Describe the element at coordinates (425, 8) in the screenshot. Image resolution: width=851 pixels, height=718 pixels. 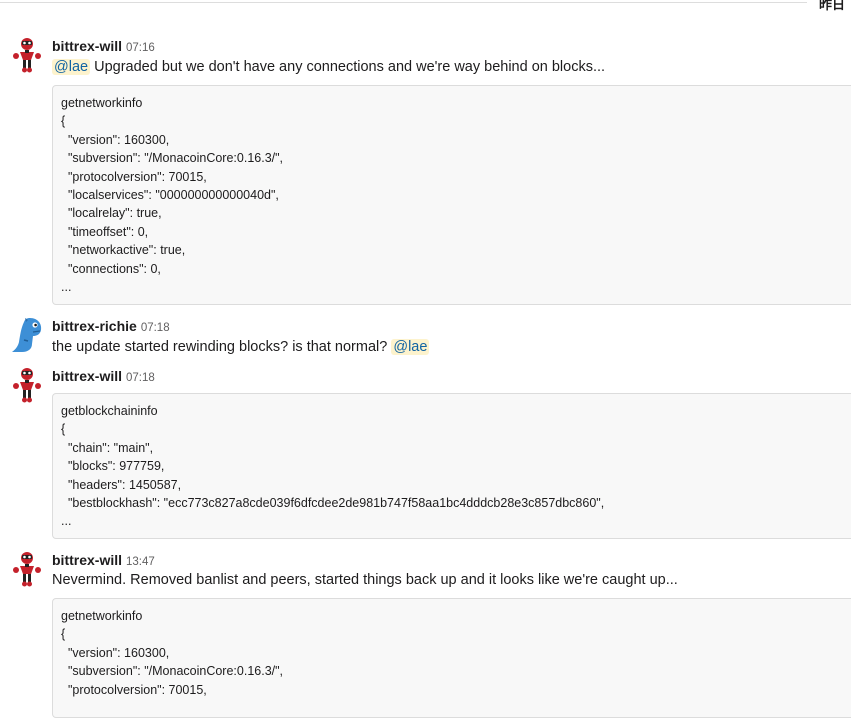
I see `day-divider: 昨日` at that location.